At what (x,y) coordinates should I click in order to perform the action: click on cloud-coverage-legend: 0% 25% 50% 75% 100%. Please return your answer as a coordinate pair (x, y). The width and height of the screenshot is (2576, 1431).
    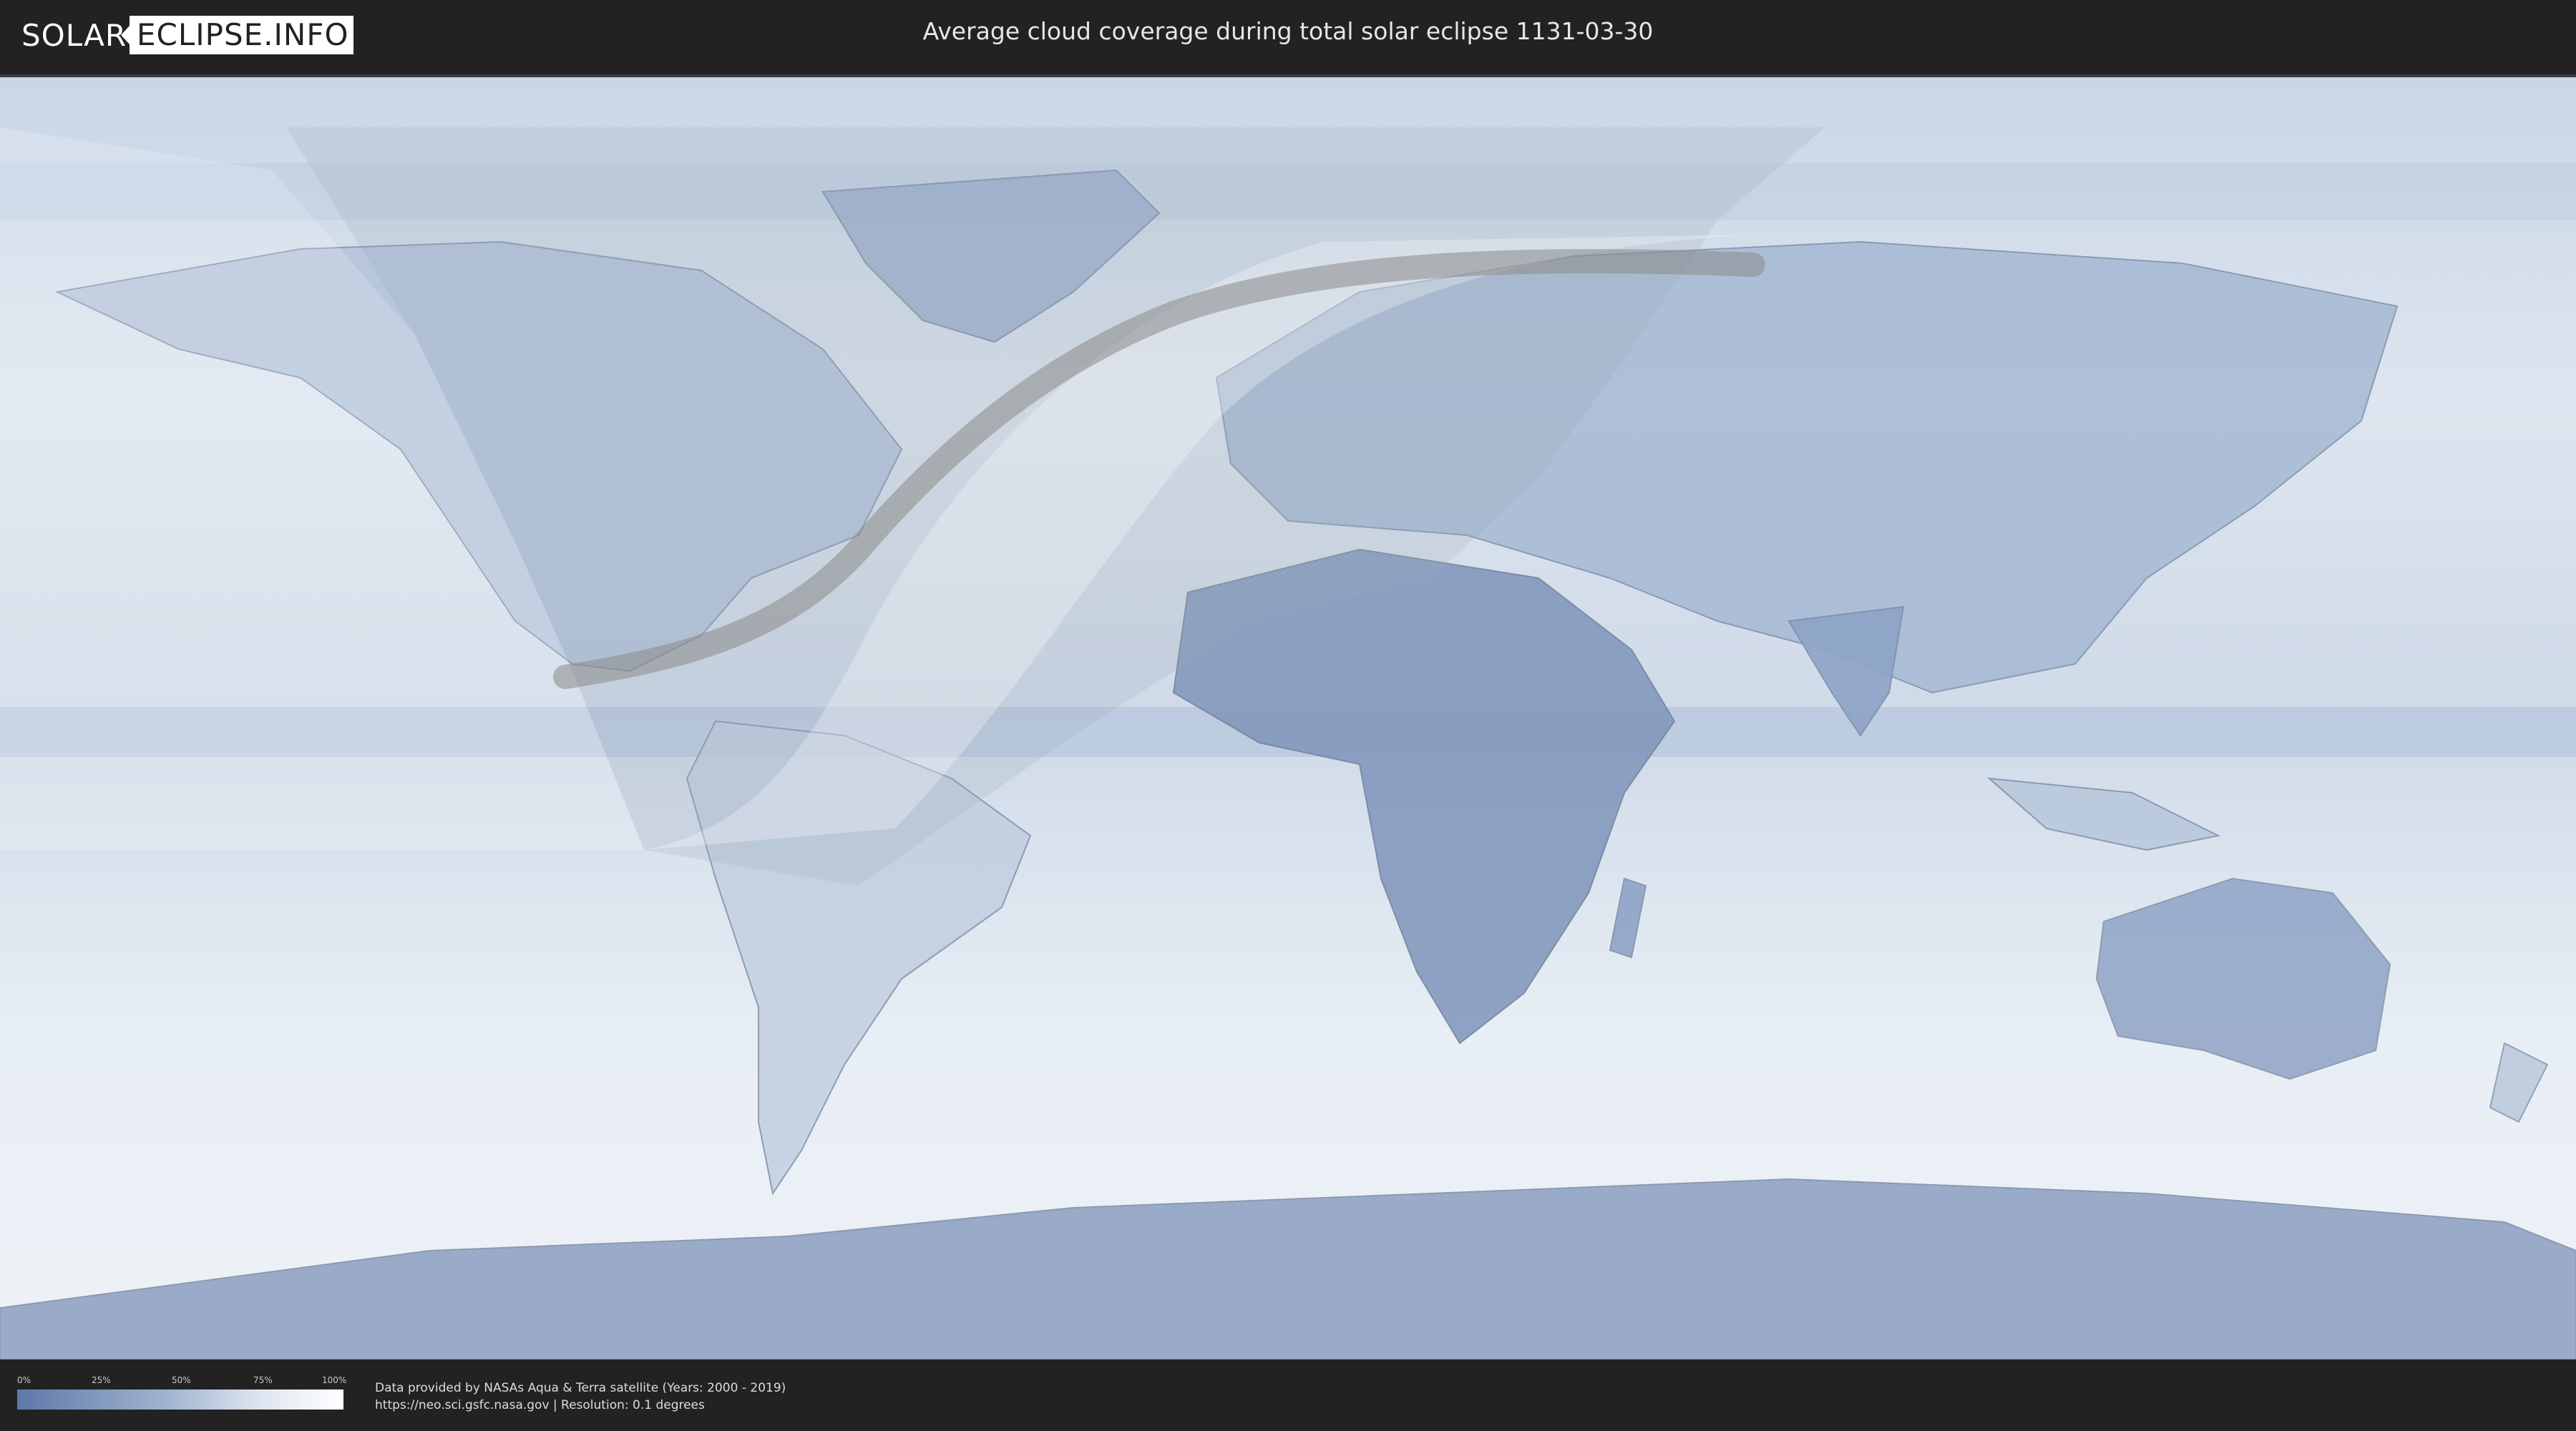
    Looking at the image, I should click on (182, 1392).